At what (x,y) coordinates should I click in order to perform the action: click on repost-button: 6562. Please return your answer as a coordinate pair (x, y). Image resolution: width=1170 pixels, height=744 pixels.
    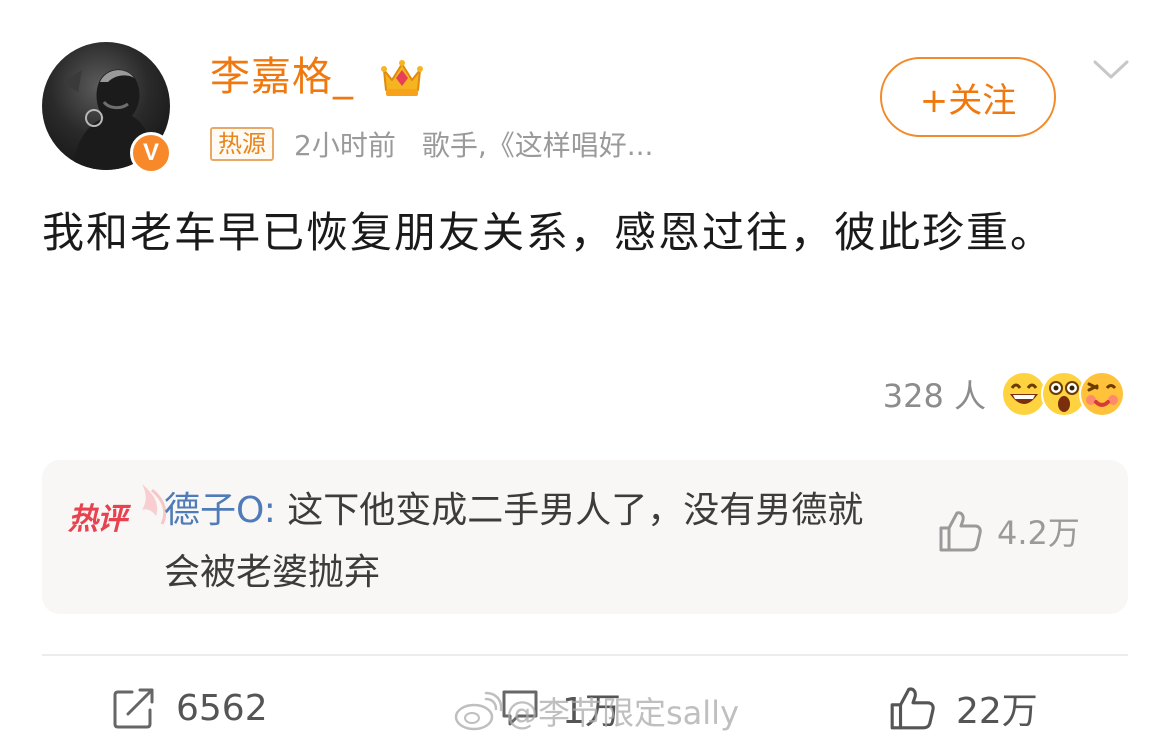
    Looking at the image, I should click on (190, 708).